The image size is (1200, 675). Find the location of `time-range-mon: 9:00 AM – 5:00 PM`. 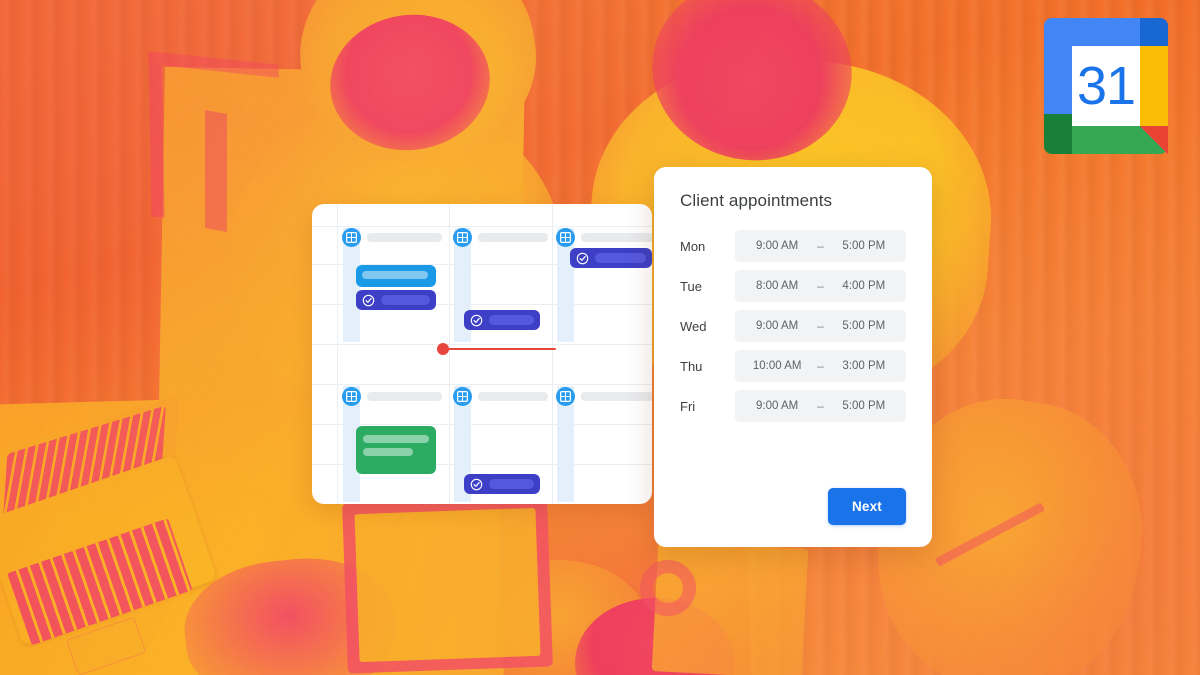

time-range-mon: 9:00 AM – 5:00 PM is located at coordinates (820, 246).